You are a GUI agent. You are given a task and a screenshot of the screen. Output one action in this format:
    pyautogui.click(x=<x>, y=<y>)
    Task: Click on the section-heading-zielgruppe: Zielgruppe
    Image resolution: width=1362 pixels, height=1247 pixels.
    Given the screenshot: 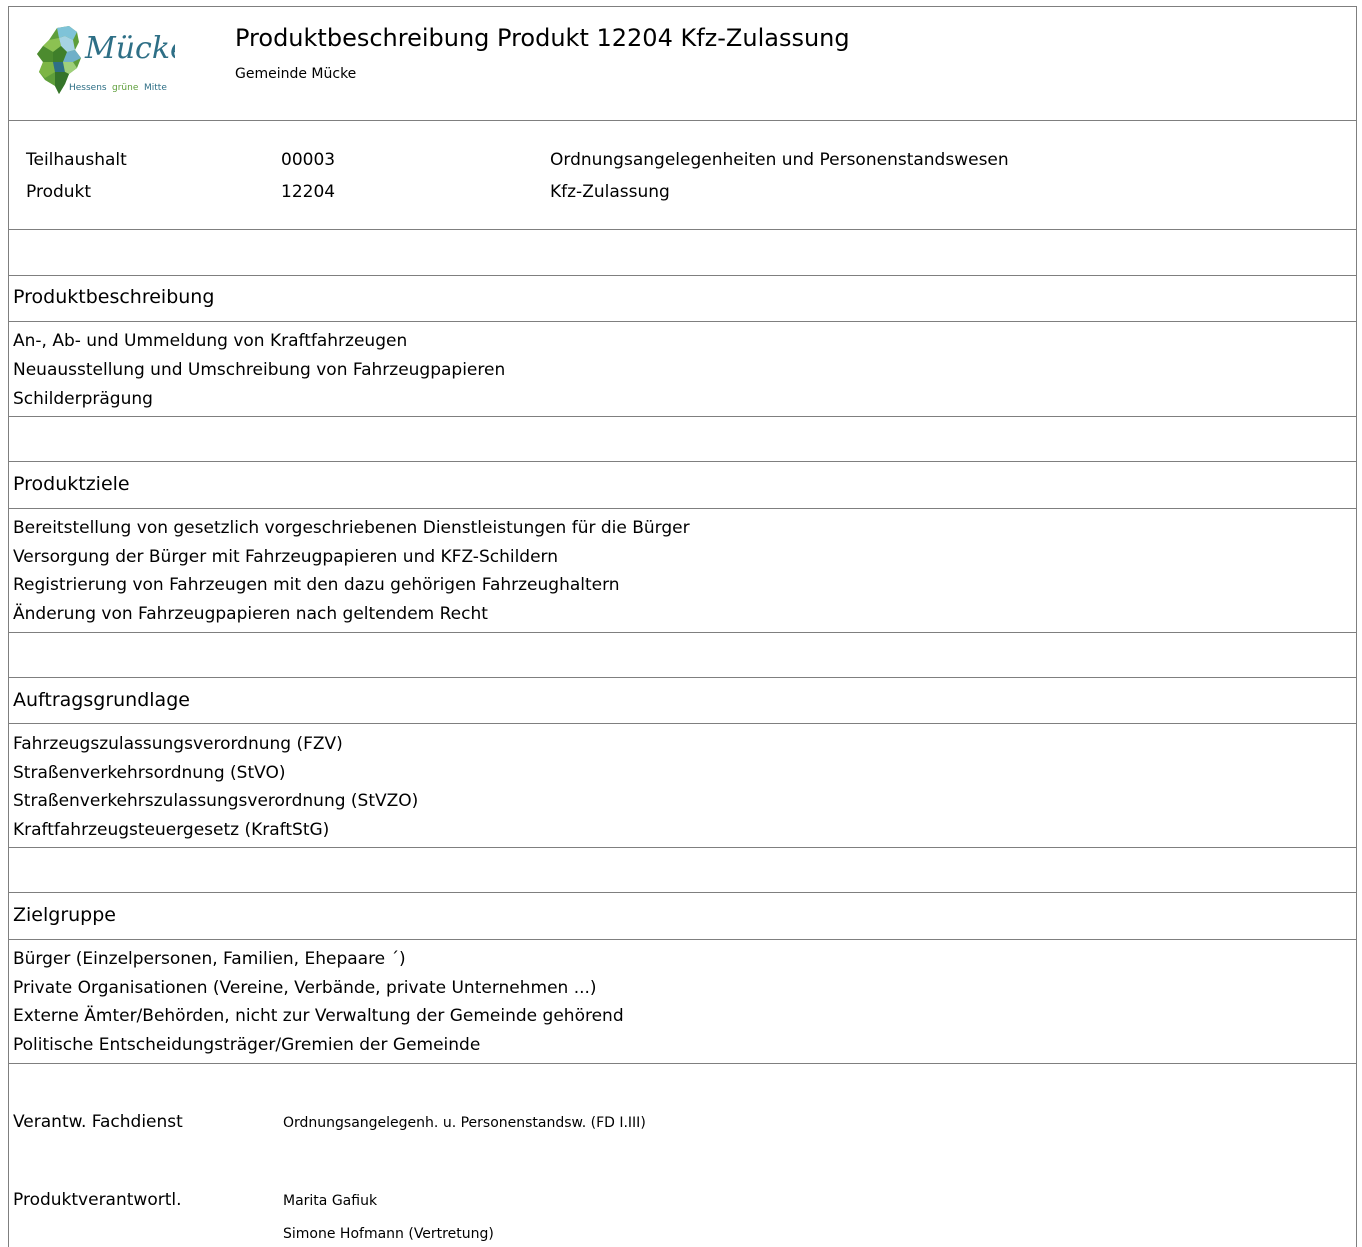 What is the action you would take?
    pyautogui.click(x=64, y=915)
    